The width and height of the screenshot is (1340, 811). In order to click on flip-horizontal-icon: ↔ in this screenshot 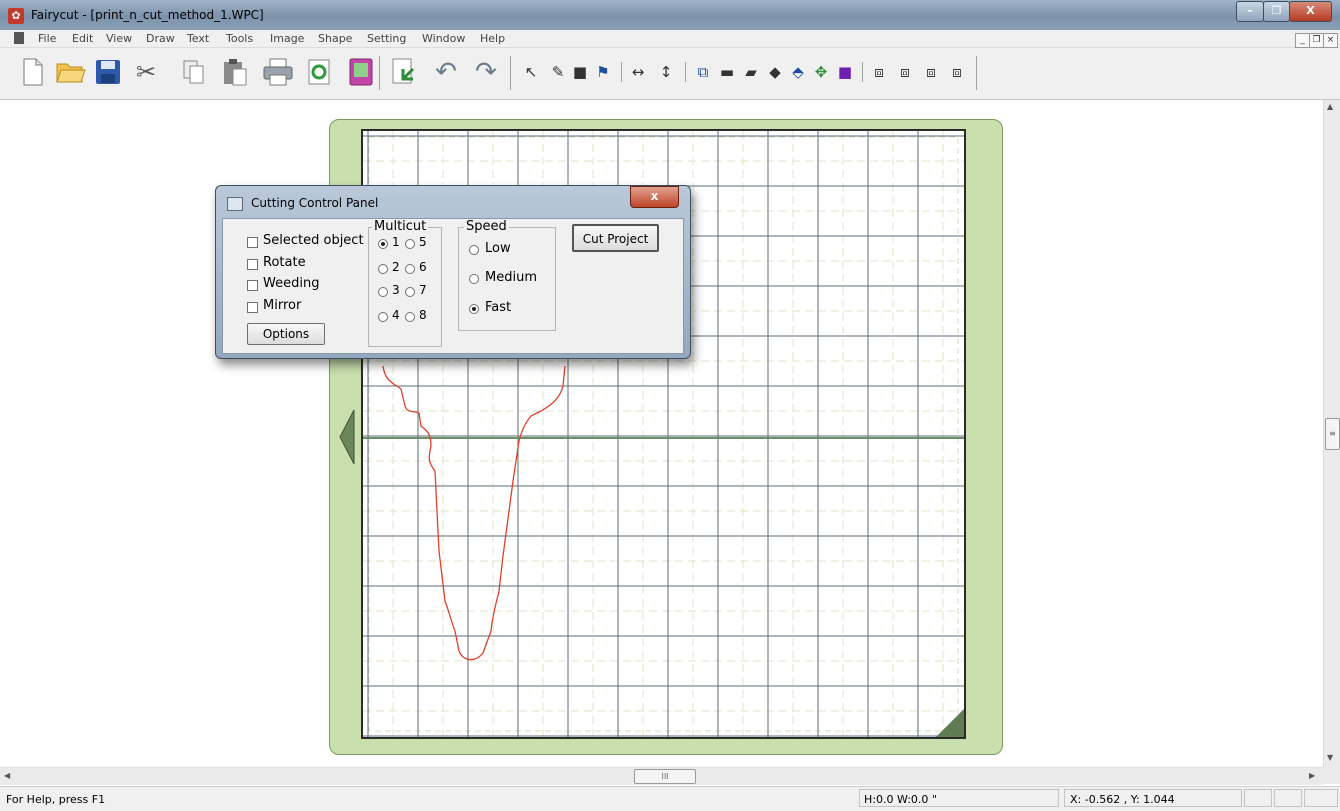, I will do `click(638, 72)`.